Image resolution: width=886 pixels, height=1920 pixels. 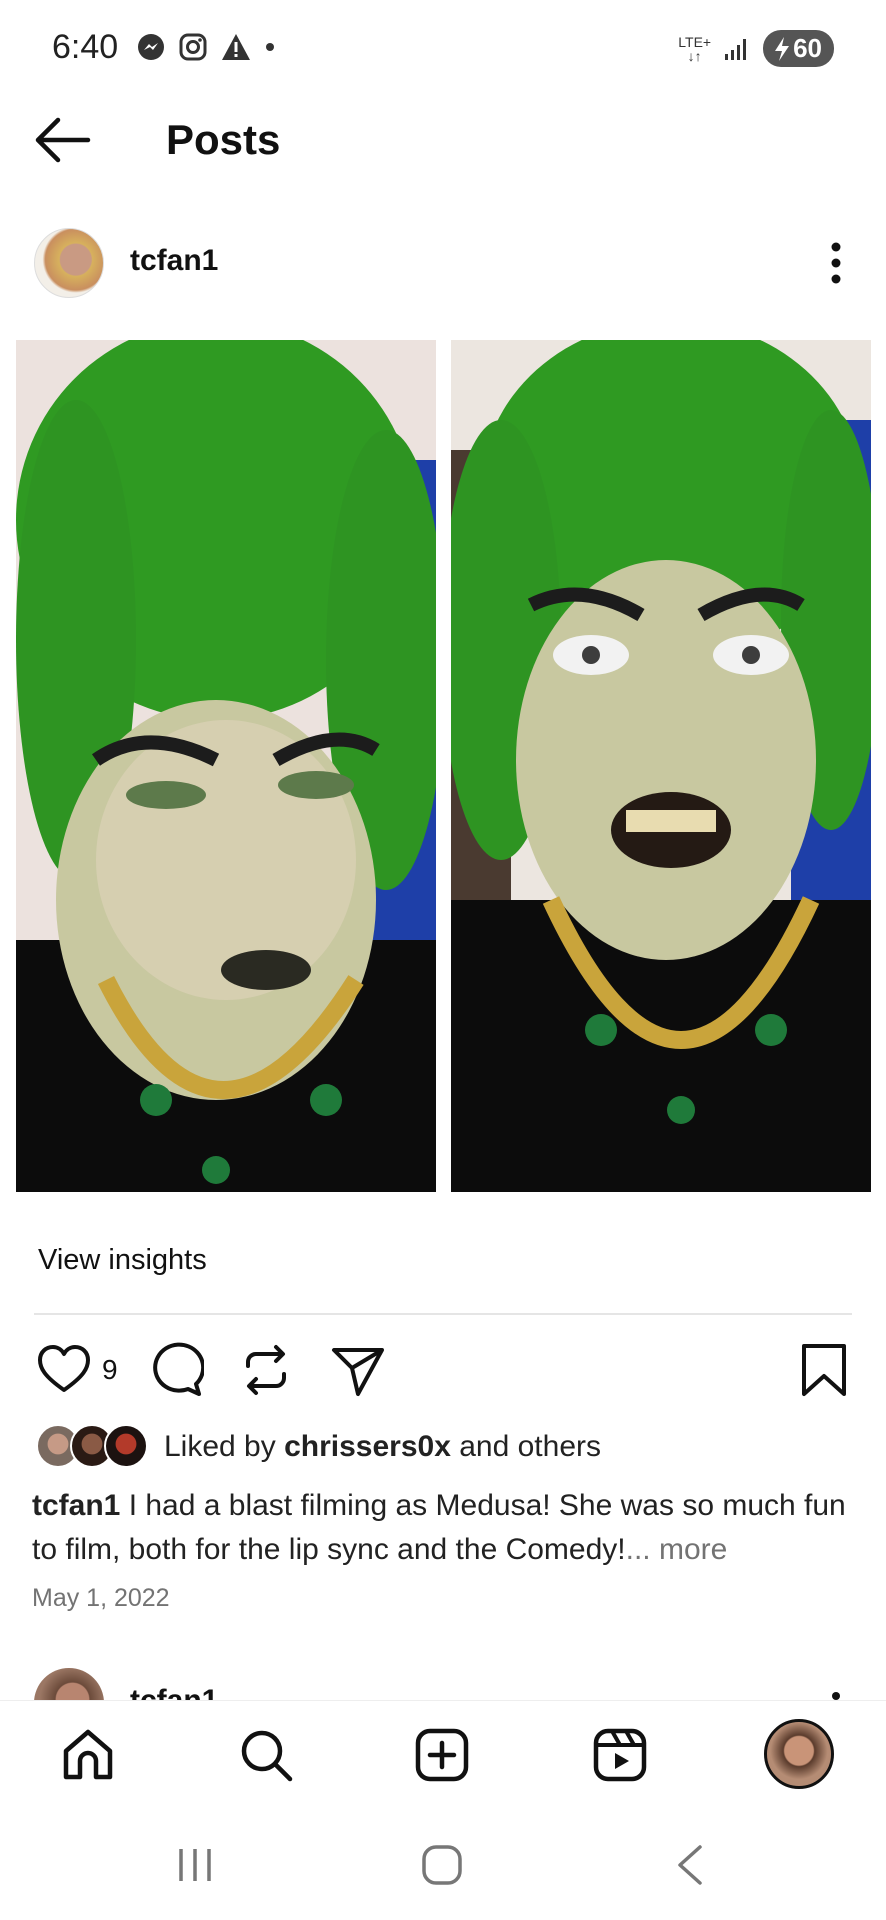 What do you see at coordinates (174, 1692) in the screenshot?
I see `next-post-username: tcfan1` at bounding box center [174, 1692].